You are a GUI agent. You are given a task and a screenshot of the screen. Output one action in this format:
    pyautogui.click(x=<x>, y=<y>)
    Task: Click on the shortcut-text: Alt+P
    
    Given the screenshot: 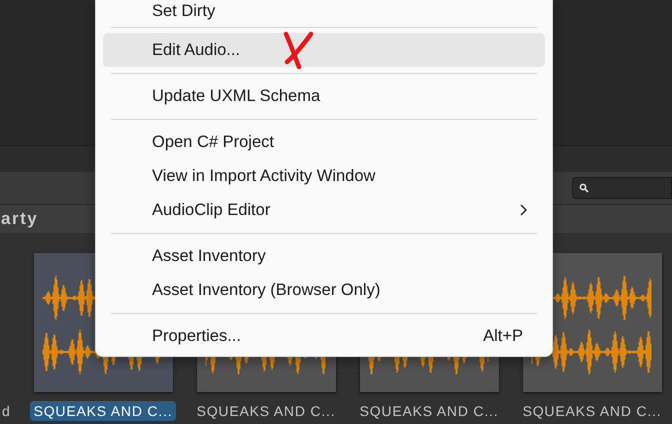 What is the action you would take?
    pyautogui.click(x=503, y=336)
    